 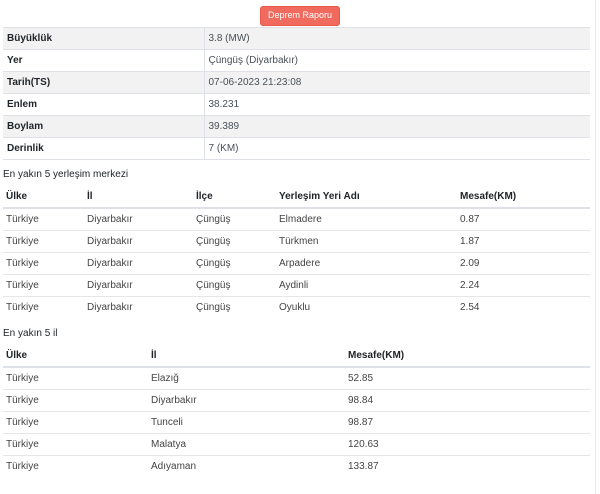 What do you see at coordinates (30, 333) in the screenshot?
I see `provinces-section-title: En yakın 5 il` at bounding box center [30, 333].